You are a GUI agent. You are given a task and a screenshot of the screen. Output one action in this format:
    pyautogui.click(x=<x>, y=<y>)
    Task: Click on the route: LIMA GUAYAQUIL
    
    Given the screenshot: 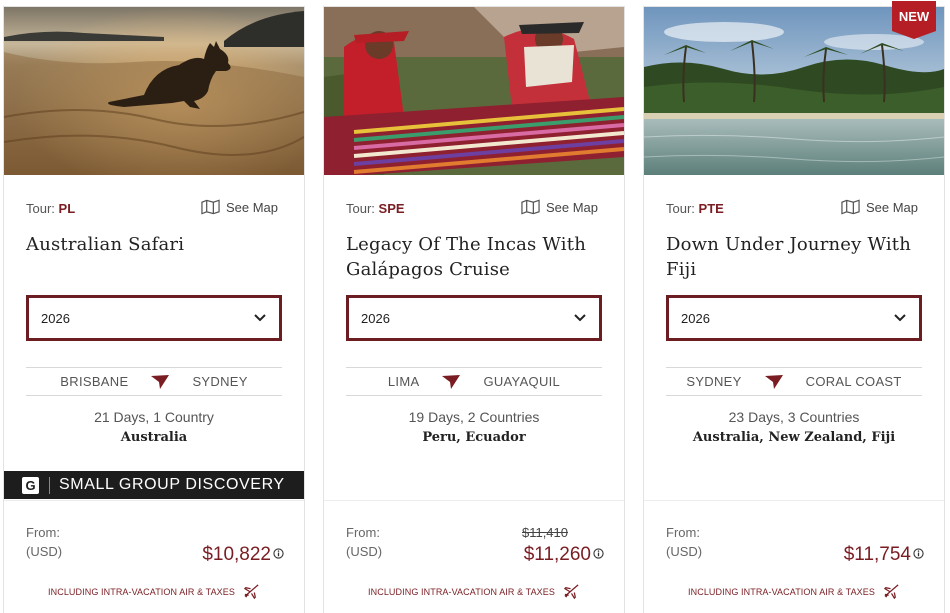 What is the action you would take?
    pyautogui.click(x=474, y=381)
    